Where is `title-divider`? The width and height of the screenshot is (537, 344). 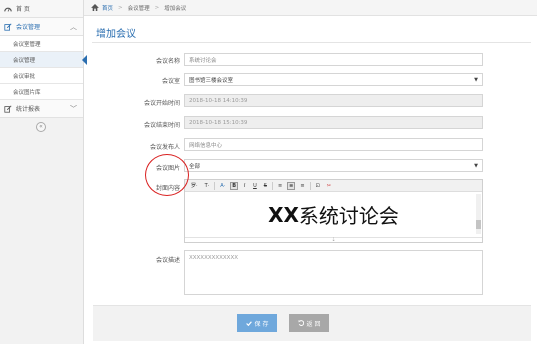
title-divider is located at coordinates (311, 42).